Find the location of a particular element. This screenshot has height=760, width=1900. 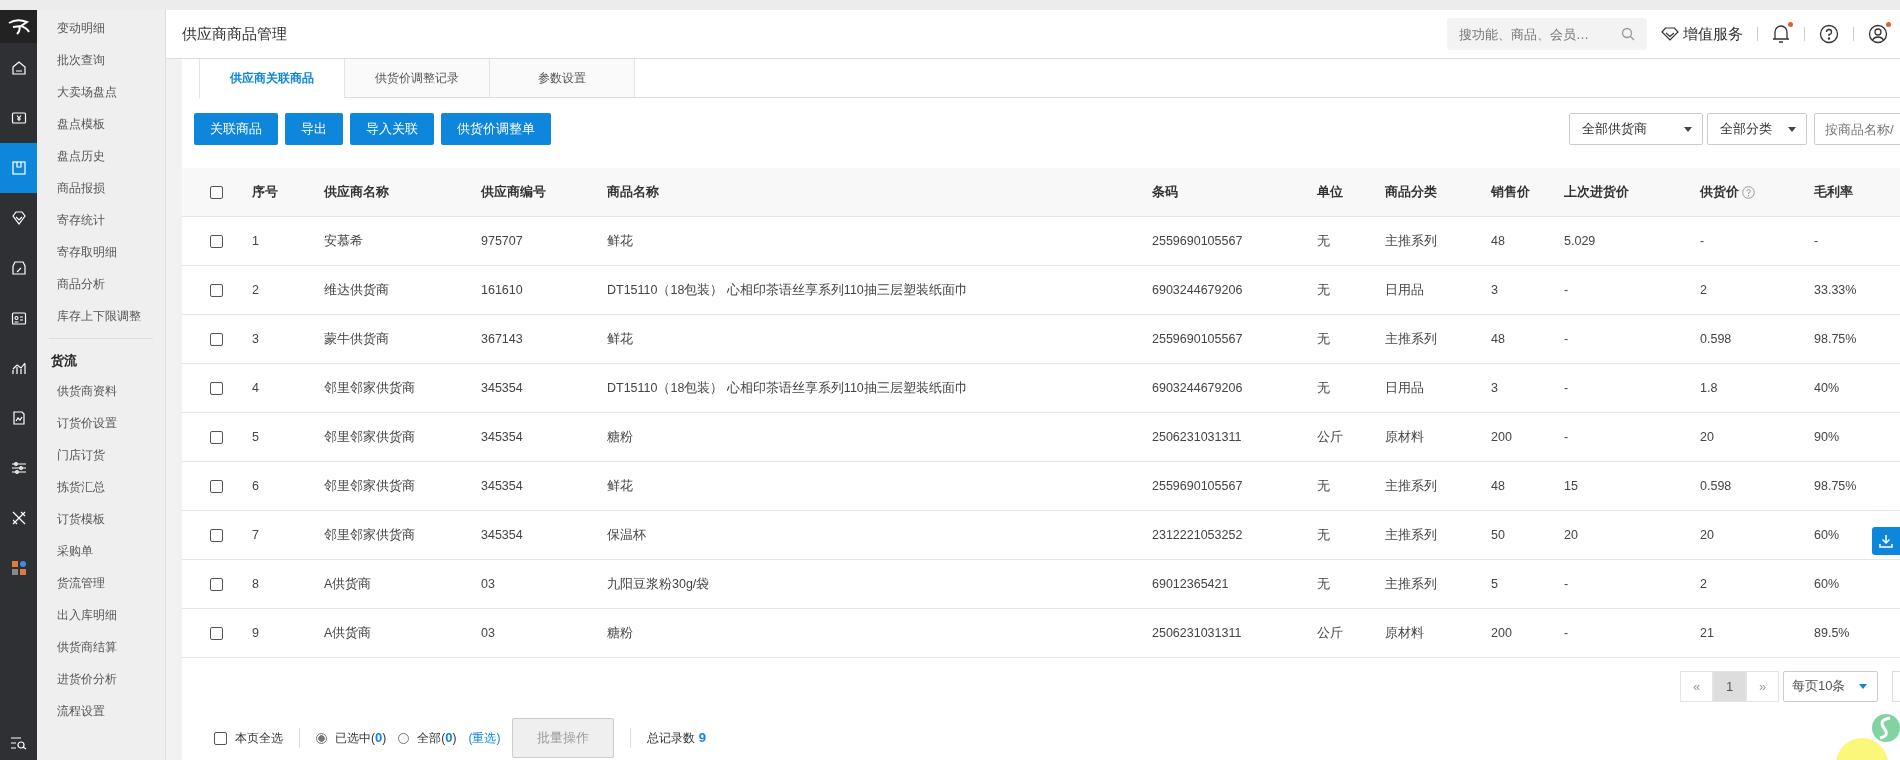

help-icon is located at coordinates (1829, 34).